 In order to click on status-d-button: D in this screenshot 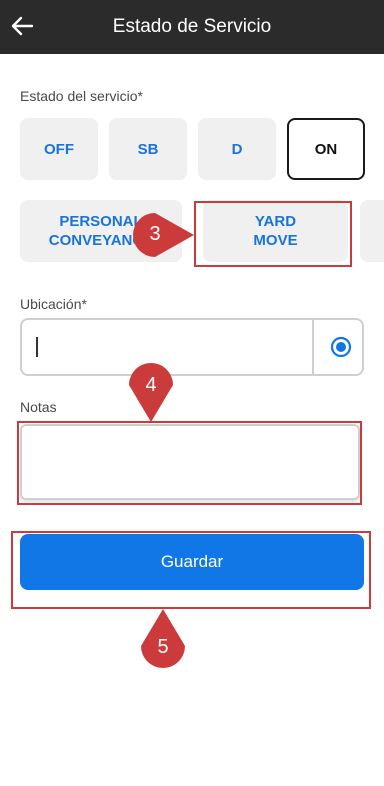, I will do `click(237, 149)`.